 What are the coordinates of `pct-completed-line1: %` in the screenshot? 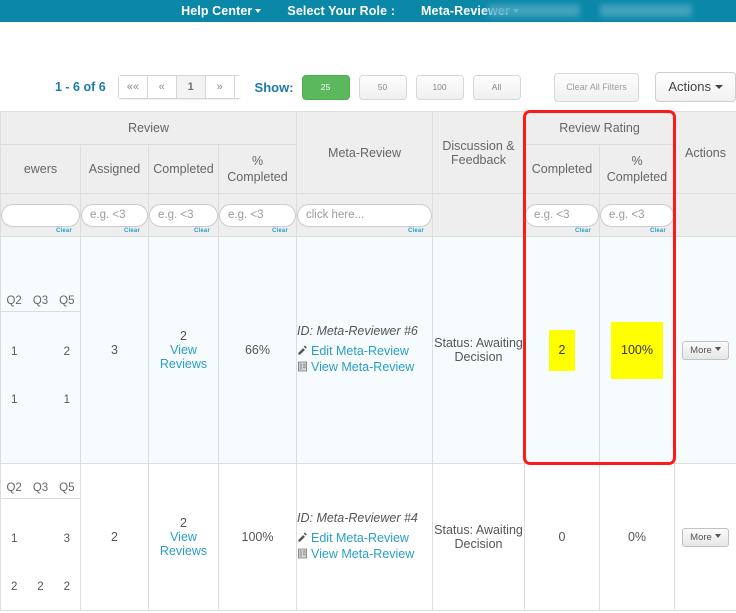 It's located at (257, 161).